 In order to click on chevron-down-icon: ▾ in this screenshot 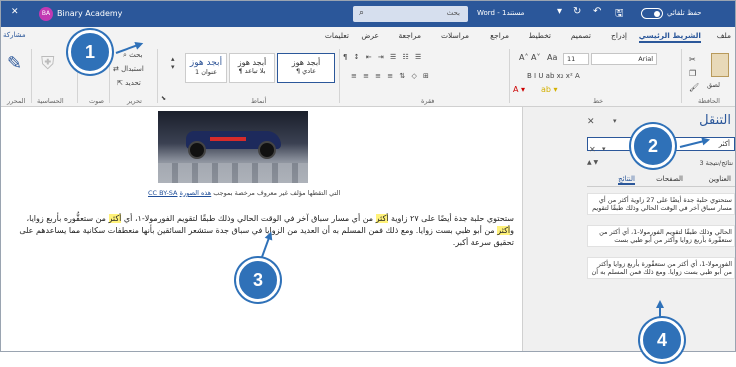, I will do `click(615, 121)`.